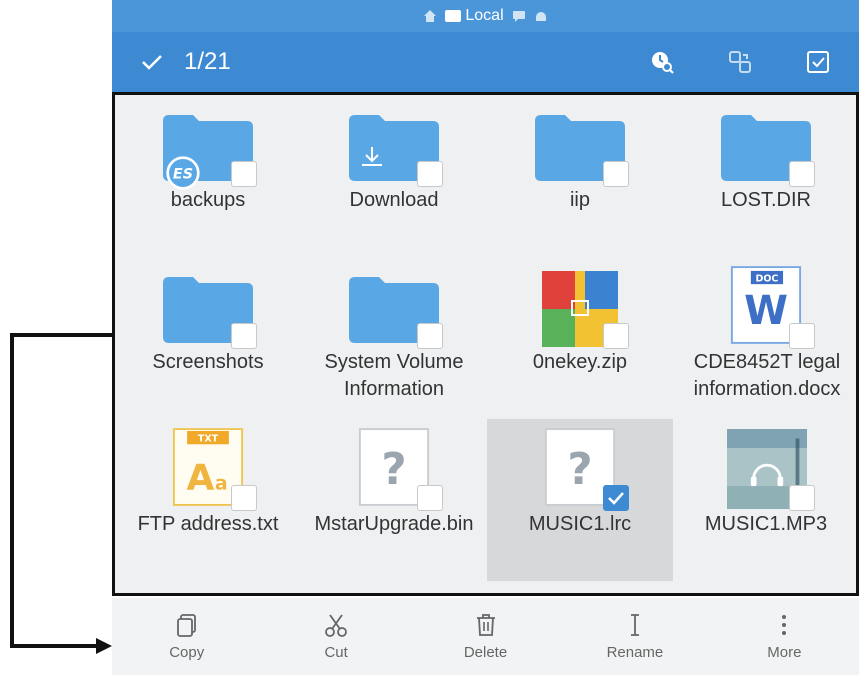 Image resolution: width=859 pixels, height=675 pixels. Describe the element at coordinates (784, 625) in the screenshot. I see `more-vert-icon` at that location.